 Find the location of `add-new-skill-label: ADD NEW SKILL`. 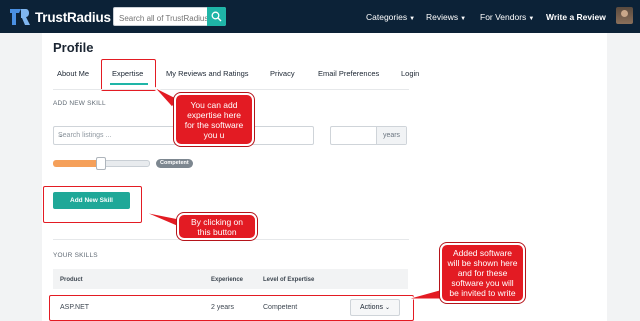

add-new-skill-label: ADD NEW SKILL is located at coordinates (79, 103).